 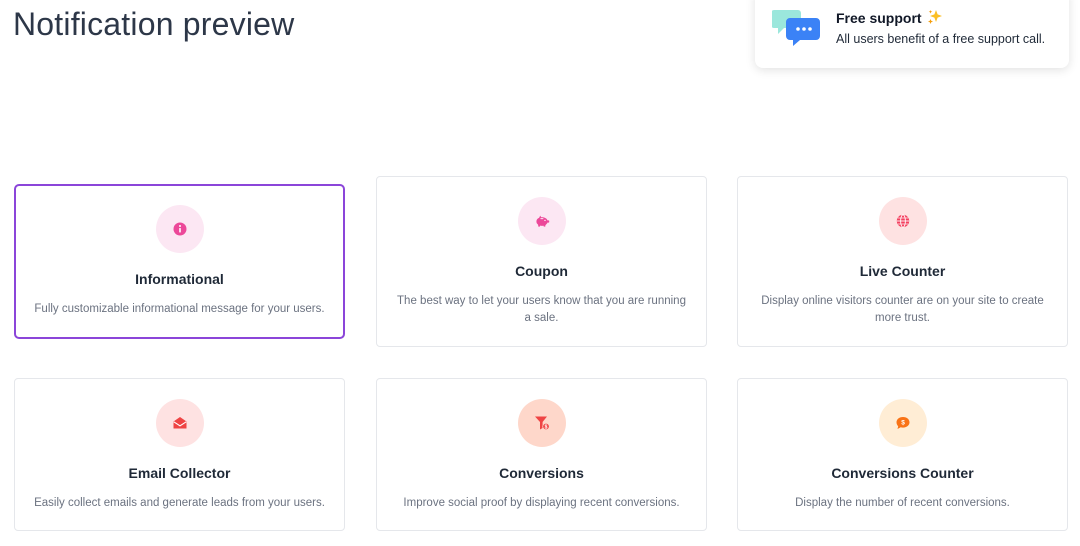 I want to click on card-title: Coupon, so click(x=541, y=271).